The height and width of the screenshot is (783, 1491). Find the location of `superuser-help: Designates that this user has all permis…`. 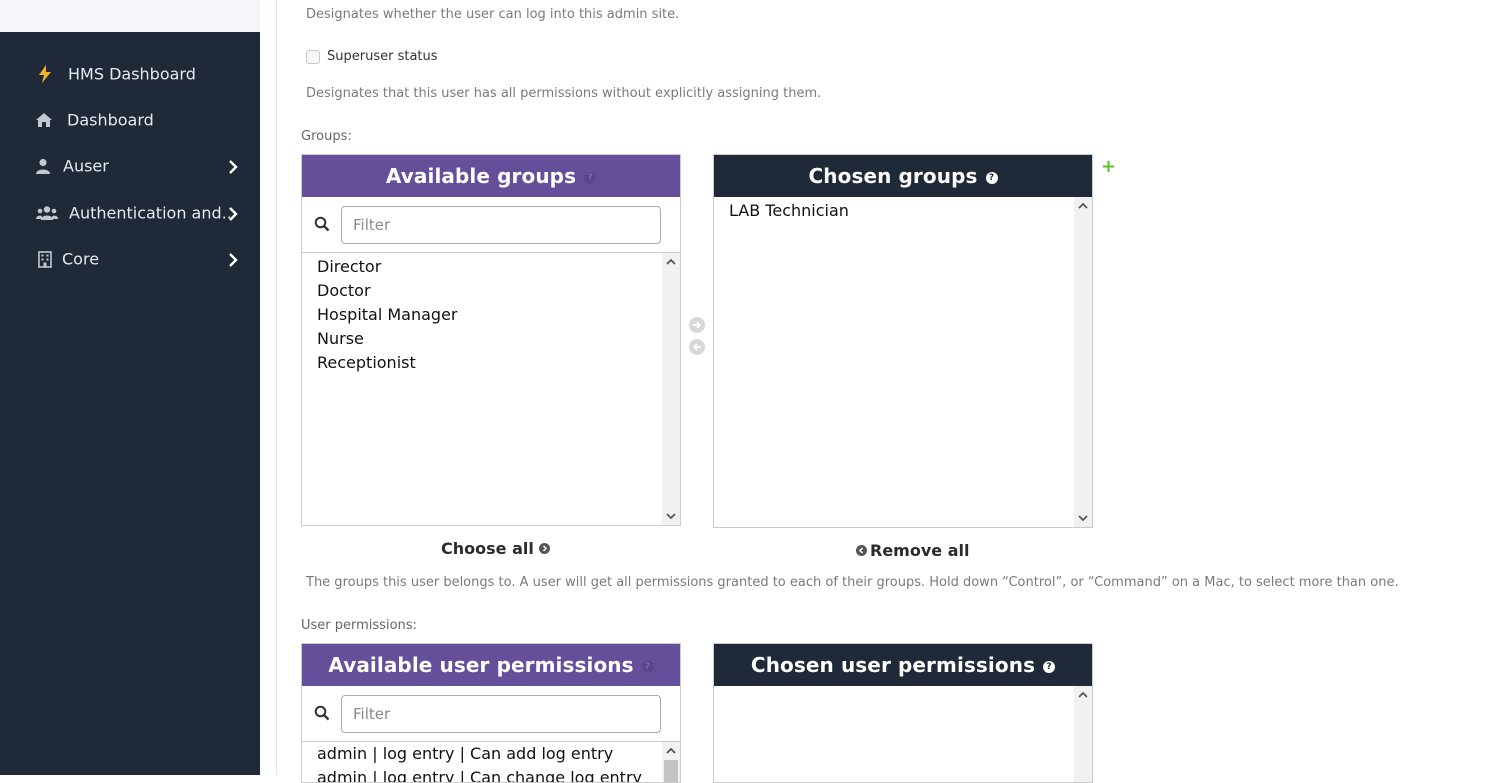

superuser-help: Designates that this user has all permis… is located at coordinates (564, 93).